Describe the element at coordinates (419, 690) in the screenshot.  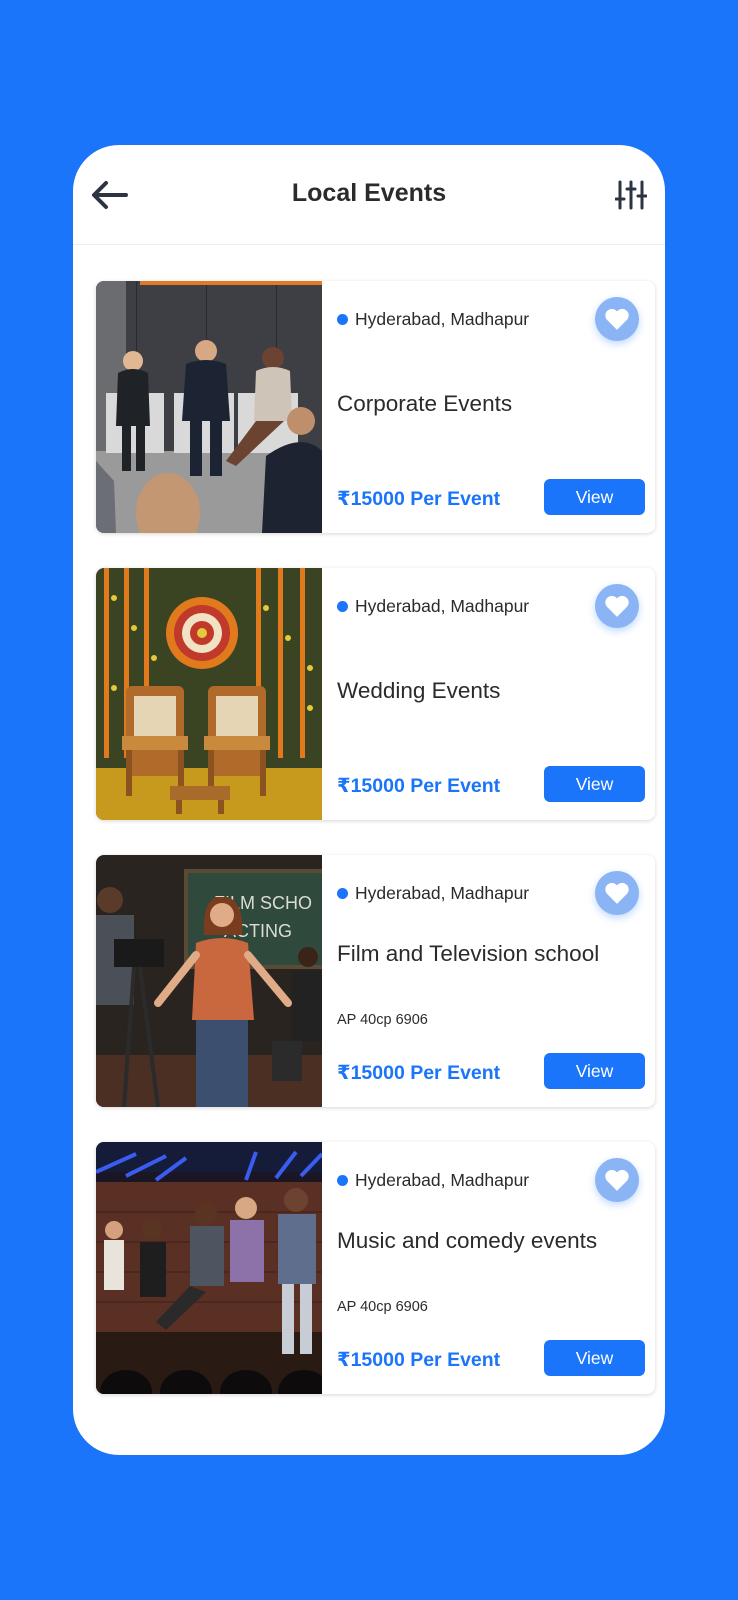
I see `event-title: Wedding Events` at that location.